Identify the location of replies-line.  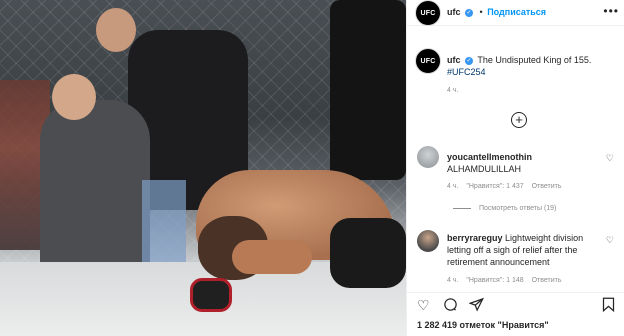
(462, 208).